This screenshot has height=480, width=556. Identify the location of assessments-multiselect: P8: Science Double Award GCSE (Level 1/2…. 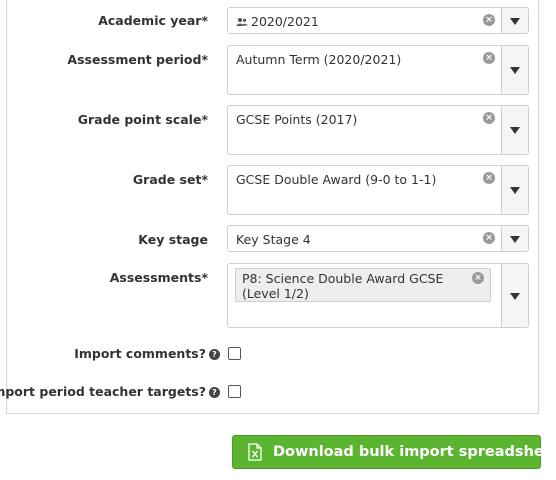
(378, 295).